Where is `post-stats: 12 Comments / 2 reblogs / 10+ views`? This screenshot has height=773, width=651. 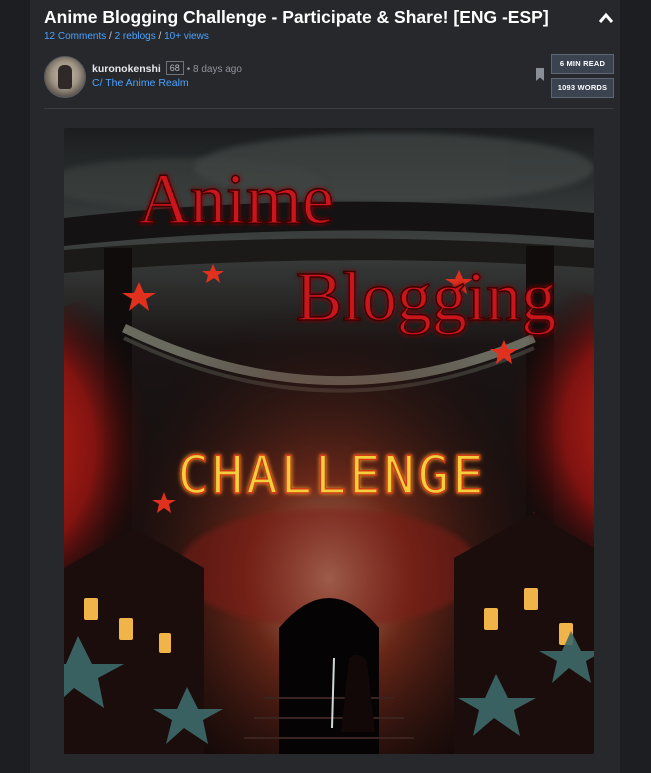 post-stats: 12 Comments / 2 reblogs / 10+ views is located at coordinates (126, 36).